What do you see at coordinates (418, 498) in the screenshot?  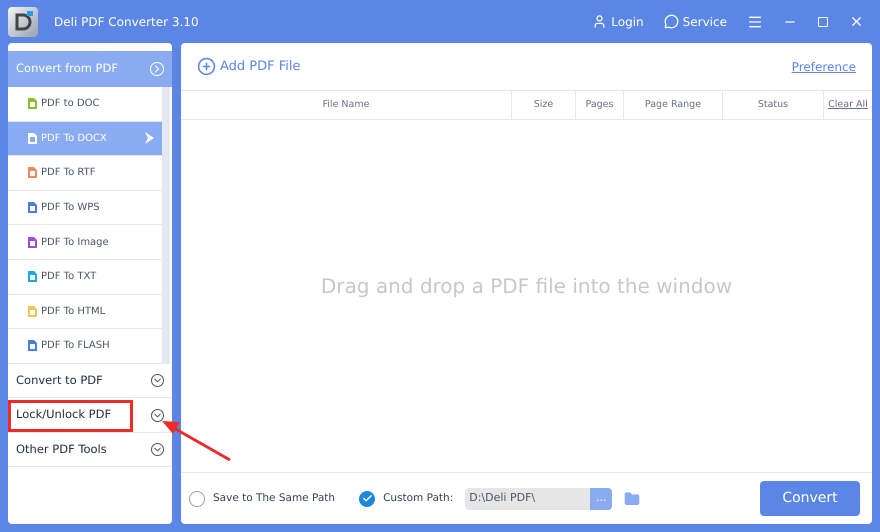 I see `radio-label: Custom Path:` at bounding box center [418, 498].